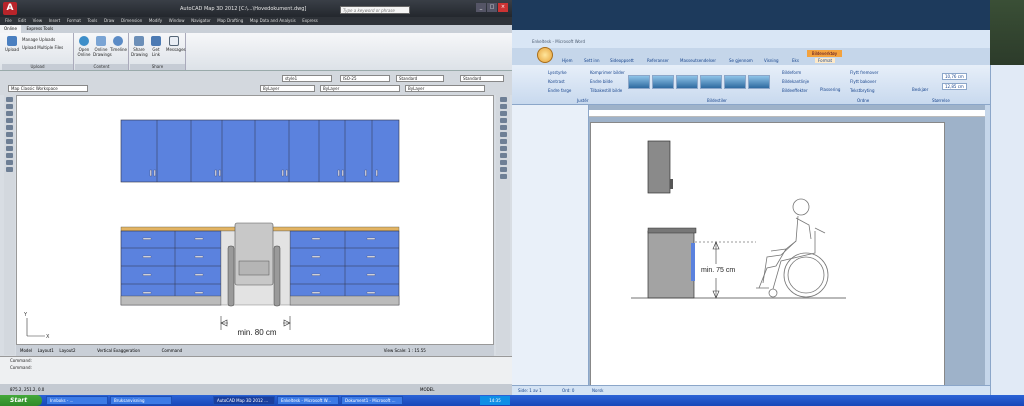 The height and width of the screenshot is (406, 1024). I want to click on navigation-pane, so click(550, 245).